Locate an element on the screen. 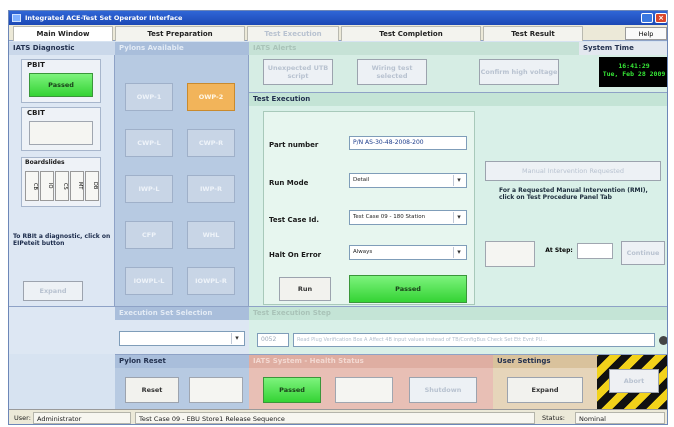  boardslide-item-3: CS is located at coordinates (62, 186).